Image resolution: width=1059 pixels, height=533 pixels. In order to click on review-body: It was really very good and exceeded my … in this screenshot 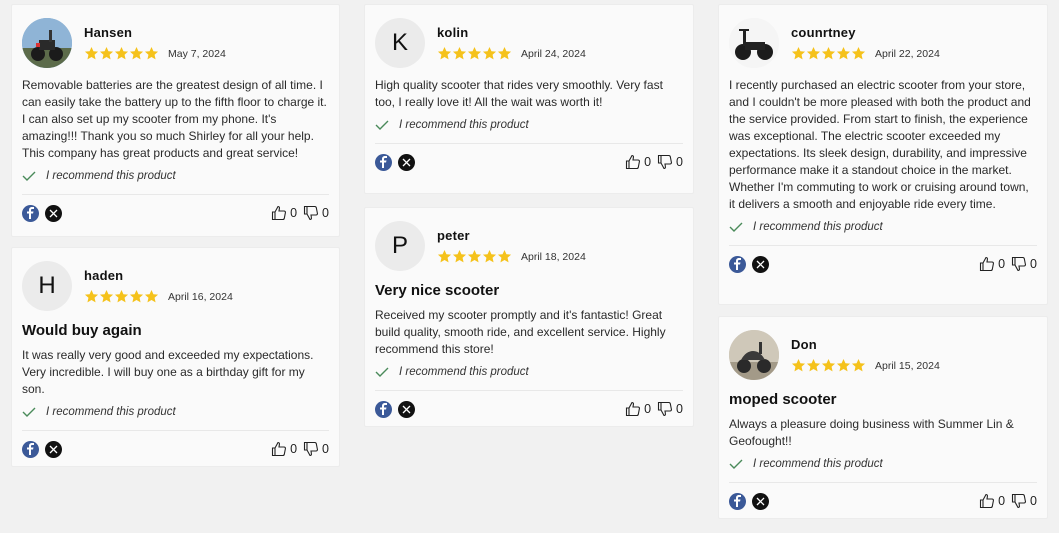, I will do `click(168, 372)`.